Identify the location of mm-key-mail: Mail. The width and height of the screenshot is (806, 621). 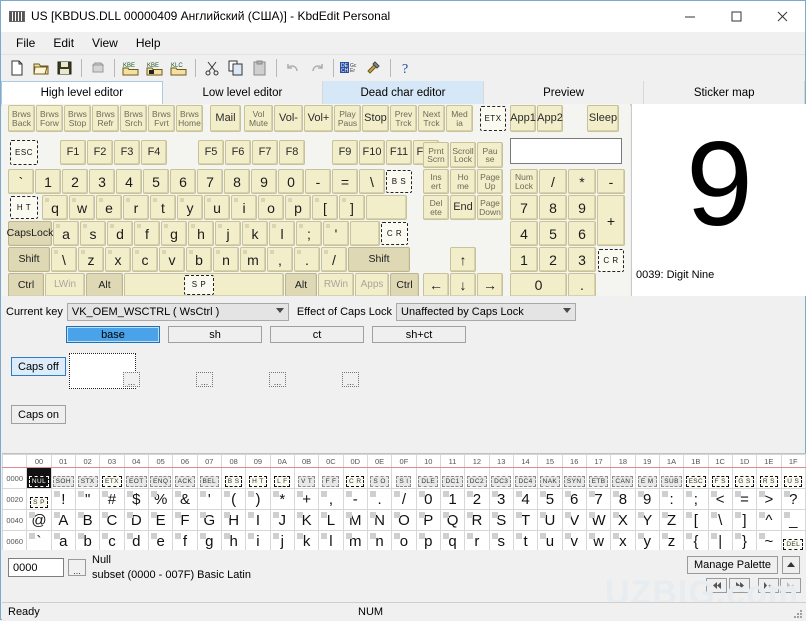
(225, 118).